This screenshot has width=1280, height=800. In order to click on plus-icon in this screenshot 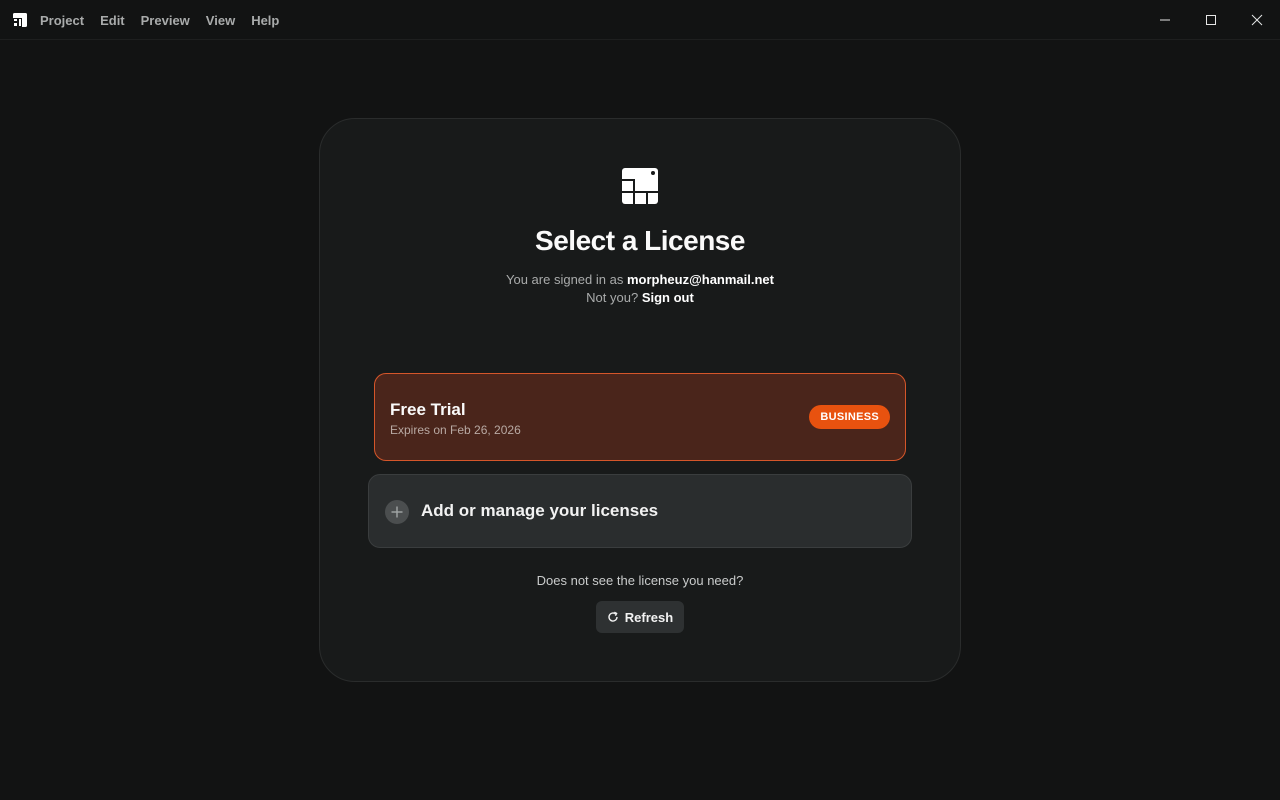, I will do `click(397, 512)`.